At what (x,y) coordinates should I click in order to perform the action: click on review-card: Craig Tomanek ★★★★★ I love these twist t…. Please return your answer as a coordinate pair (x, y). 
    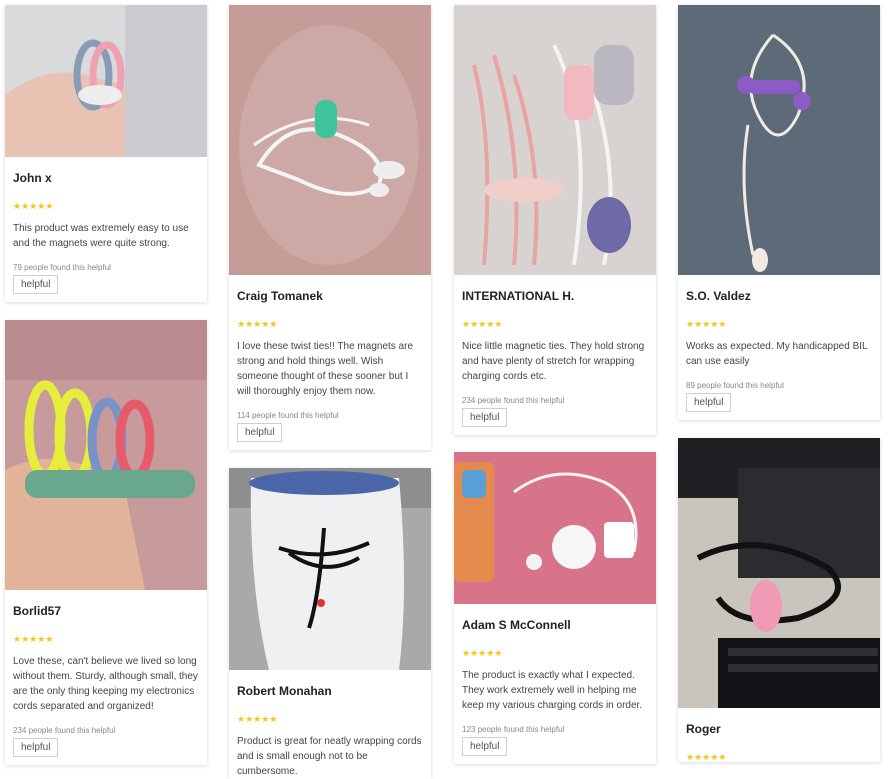
    Looking at the image, I should click on (330, 227).